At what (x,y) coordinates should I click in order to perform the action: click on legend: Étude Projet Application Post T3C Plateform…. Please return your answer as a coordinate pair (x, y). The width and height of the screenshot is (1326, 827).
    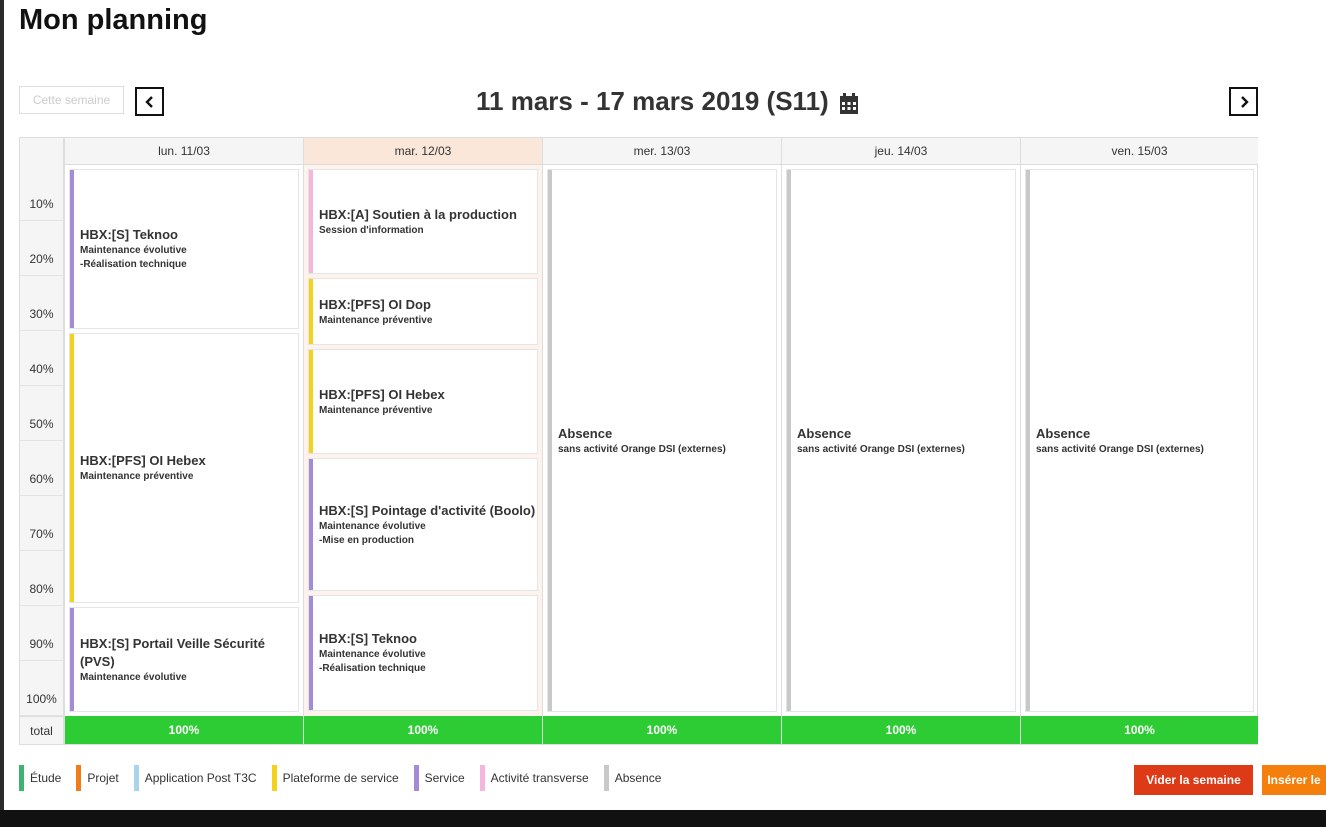
    Looking at the image, I should click on (347, 778).